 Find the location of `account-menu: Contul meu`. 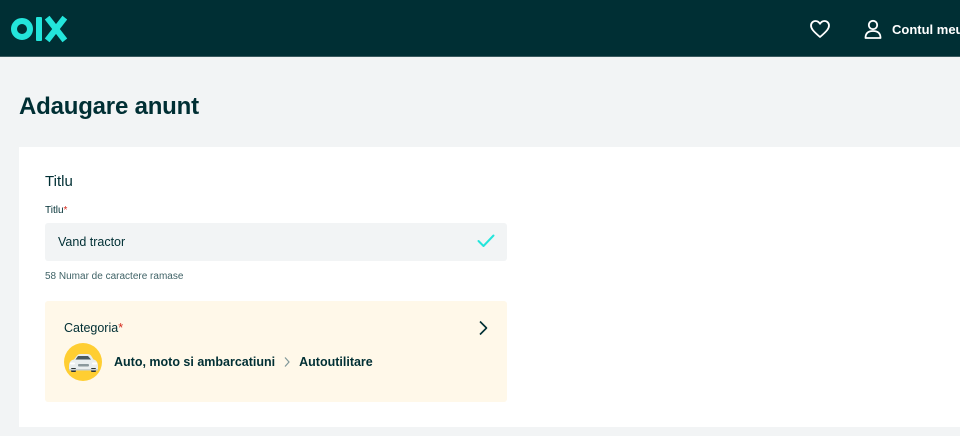

account-menu: Contul meu is located at coordinates (912, 29).